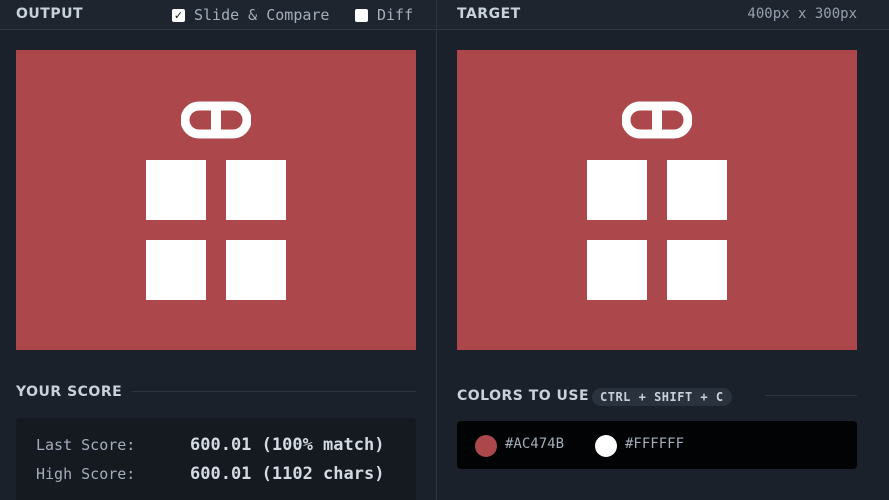 The width and height of the screenshot is (889, 500). I want to click on colors-box: #AC474B #FFFFFF, so click(657, 445).